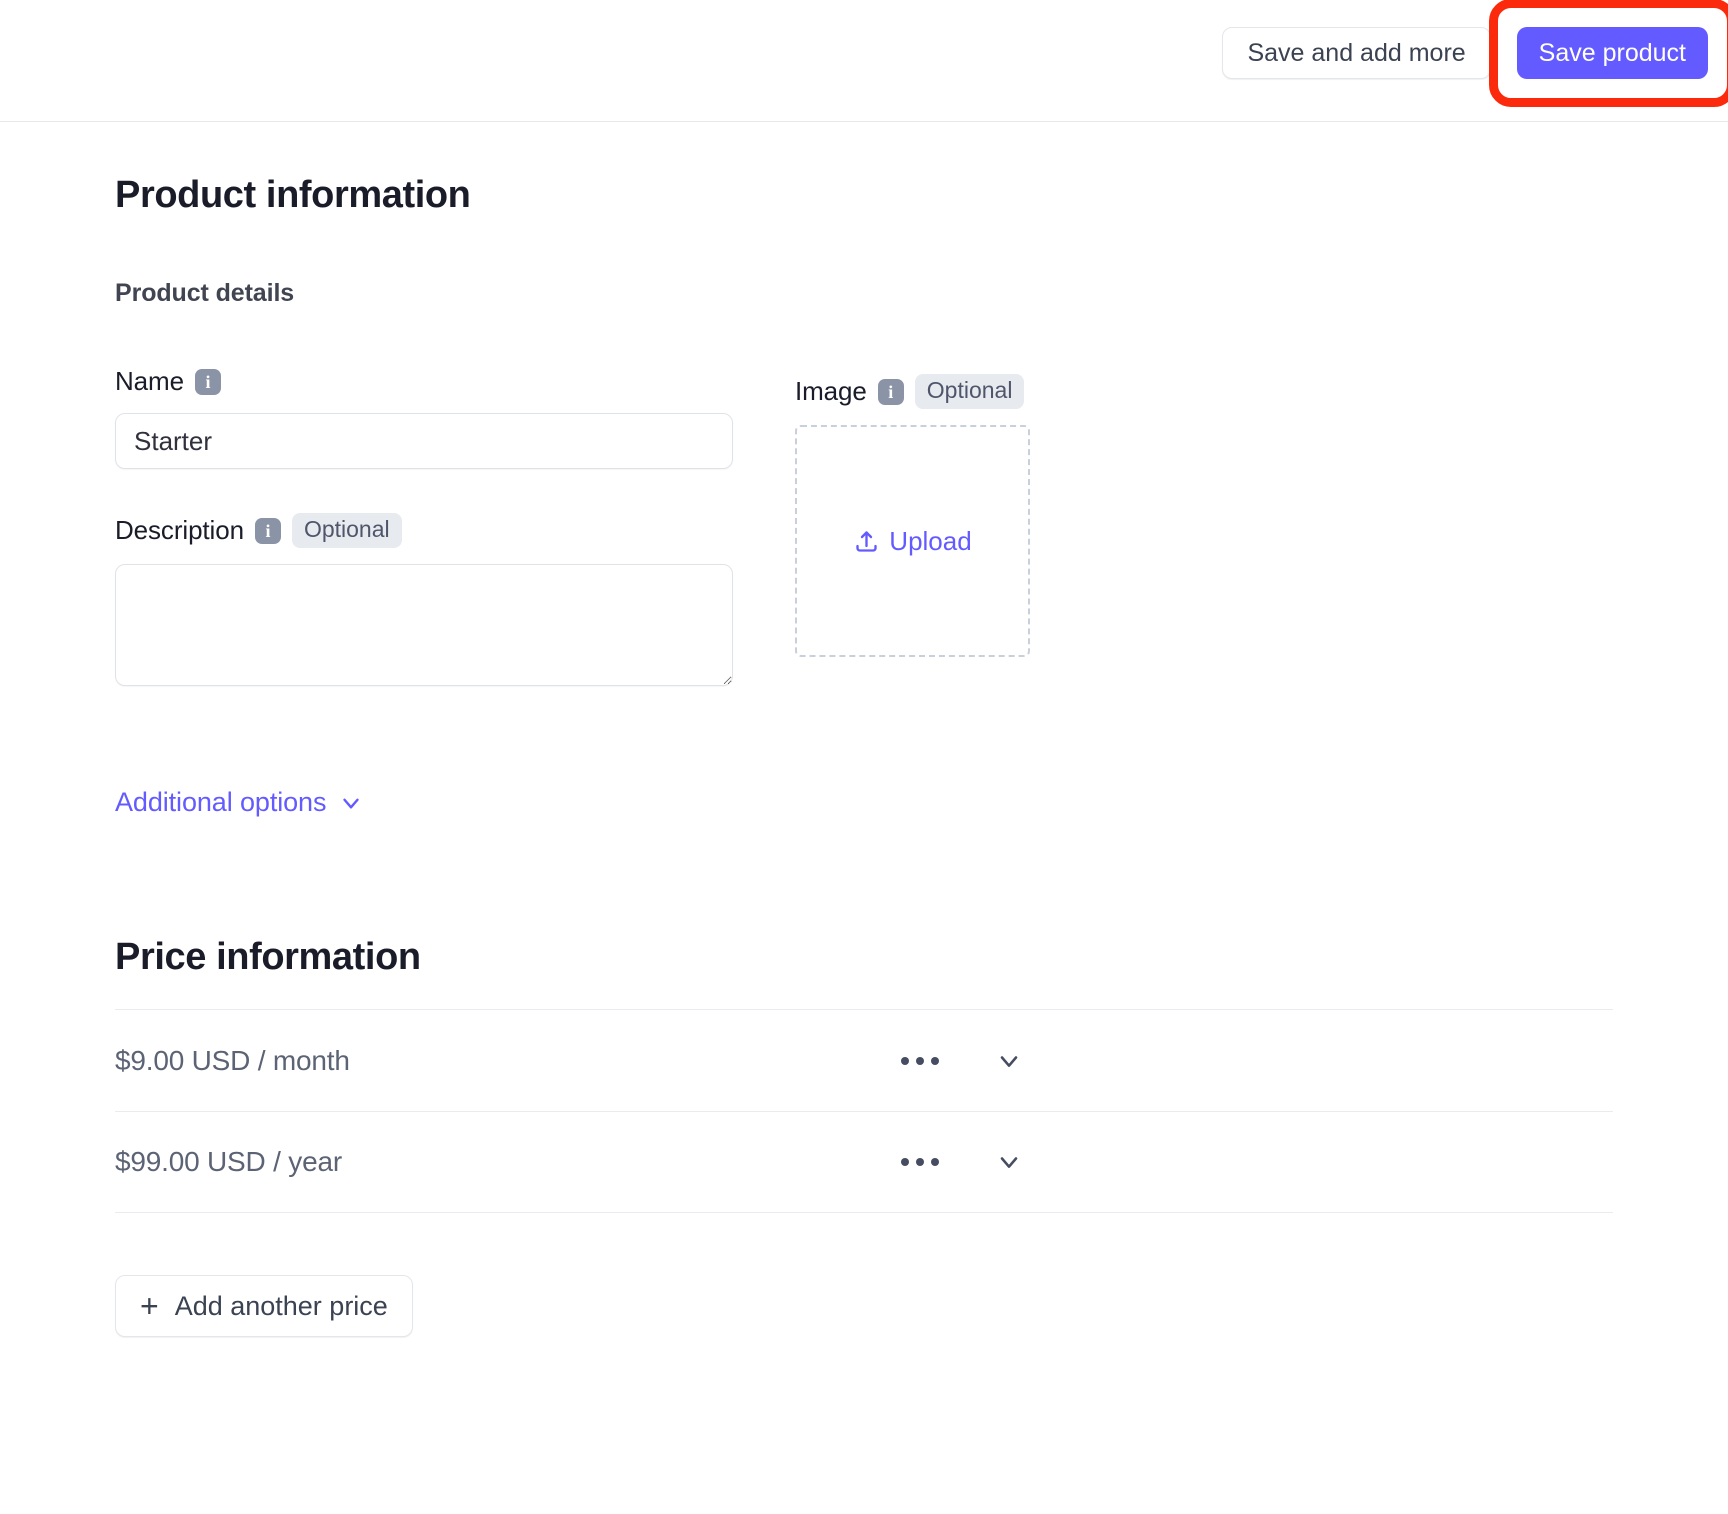 The image size is (1728, 1514). I want to click on name-label-row: Name i, so click(435, 381).